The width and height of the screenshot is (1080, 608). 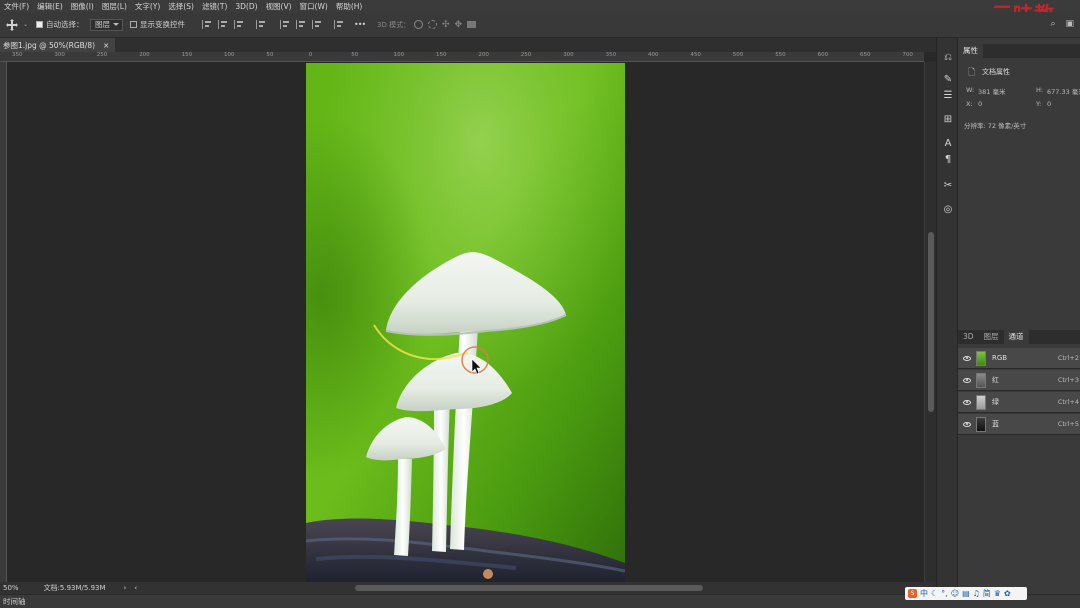 I want to click on zoom-level: 50%, so click(x=11, y=588).